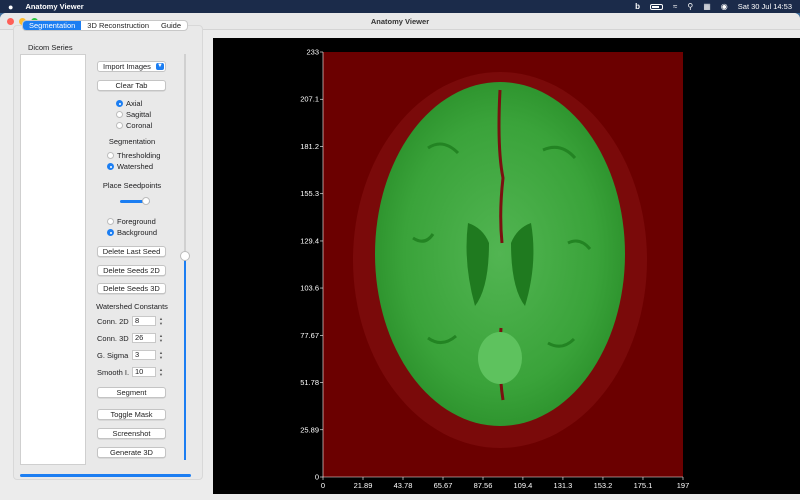 The height and width of the screenshot is (500, 800). Describe the element at coordinates (656, 6) in the screenshot. I see `battery-icon` at that location.